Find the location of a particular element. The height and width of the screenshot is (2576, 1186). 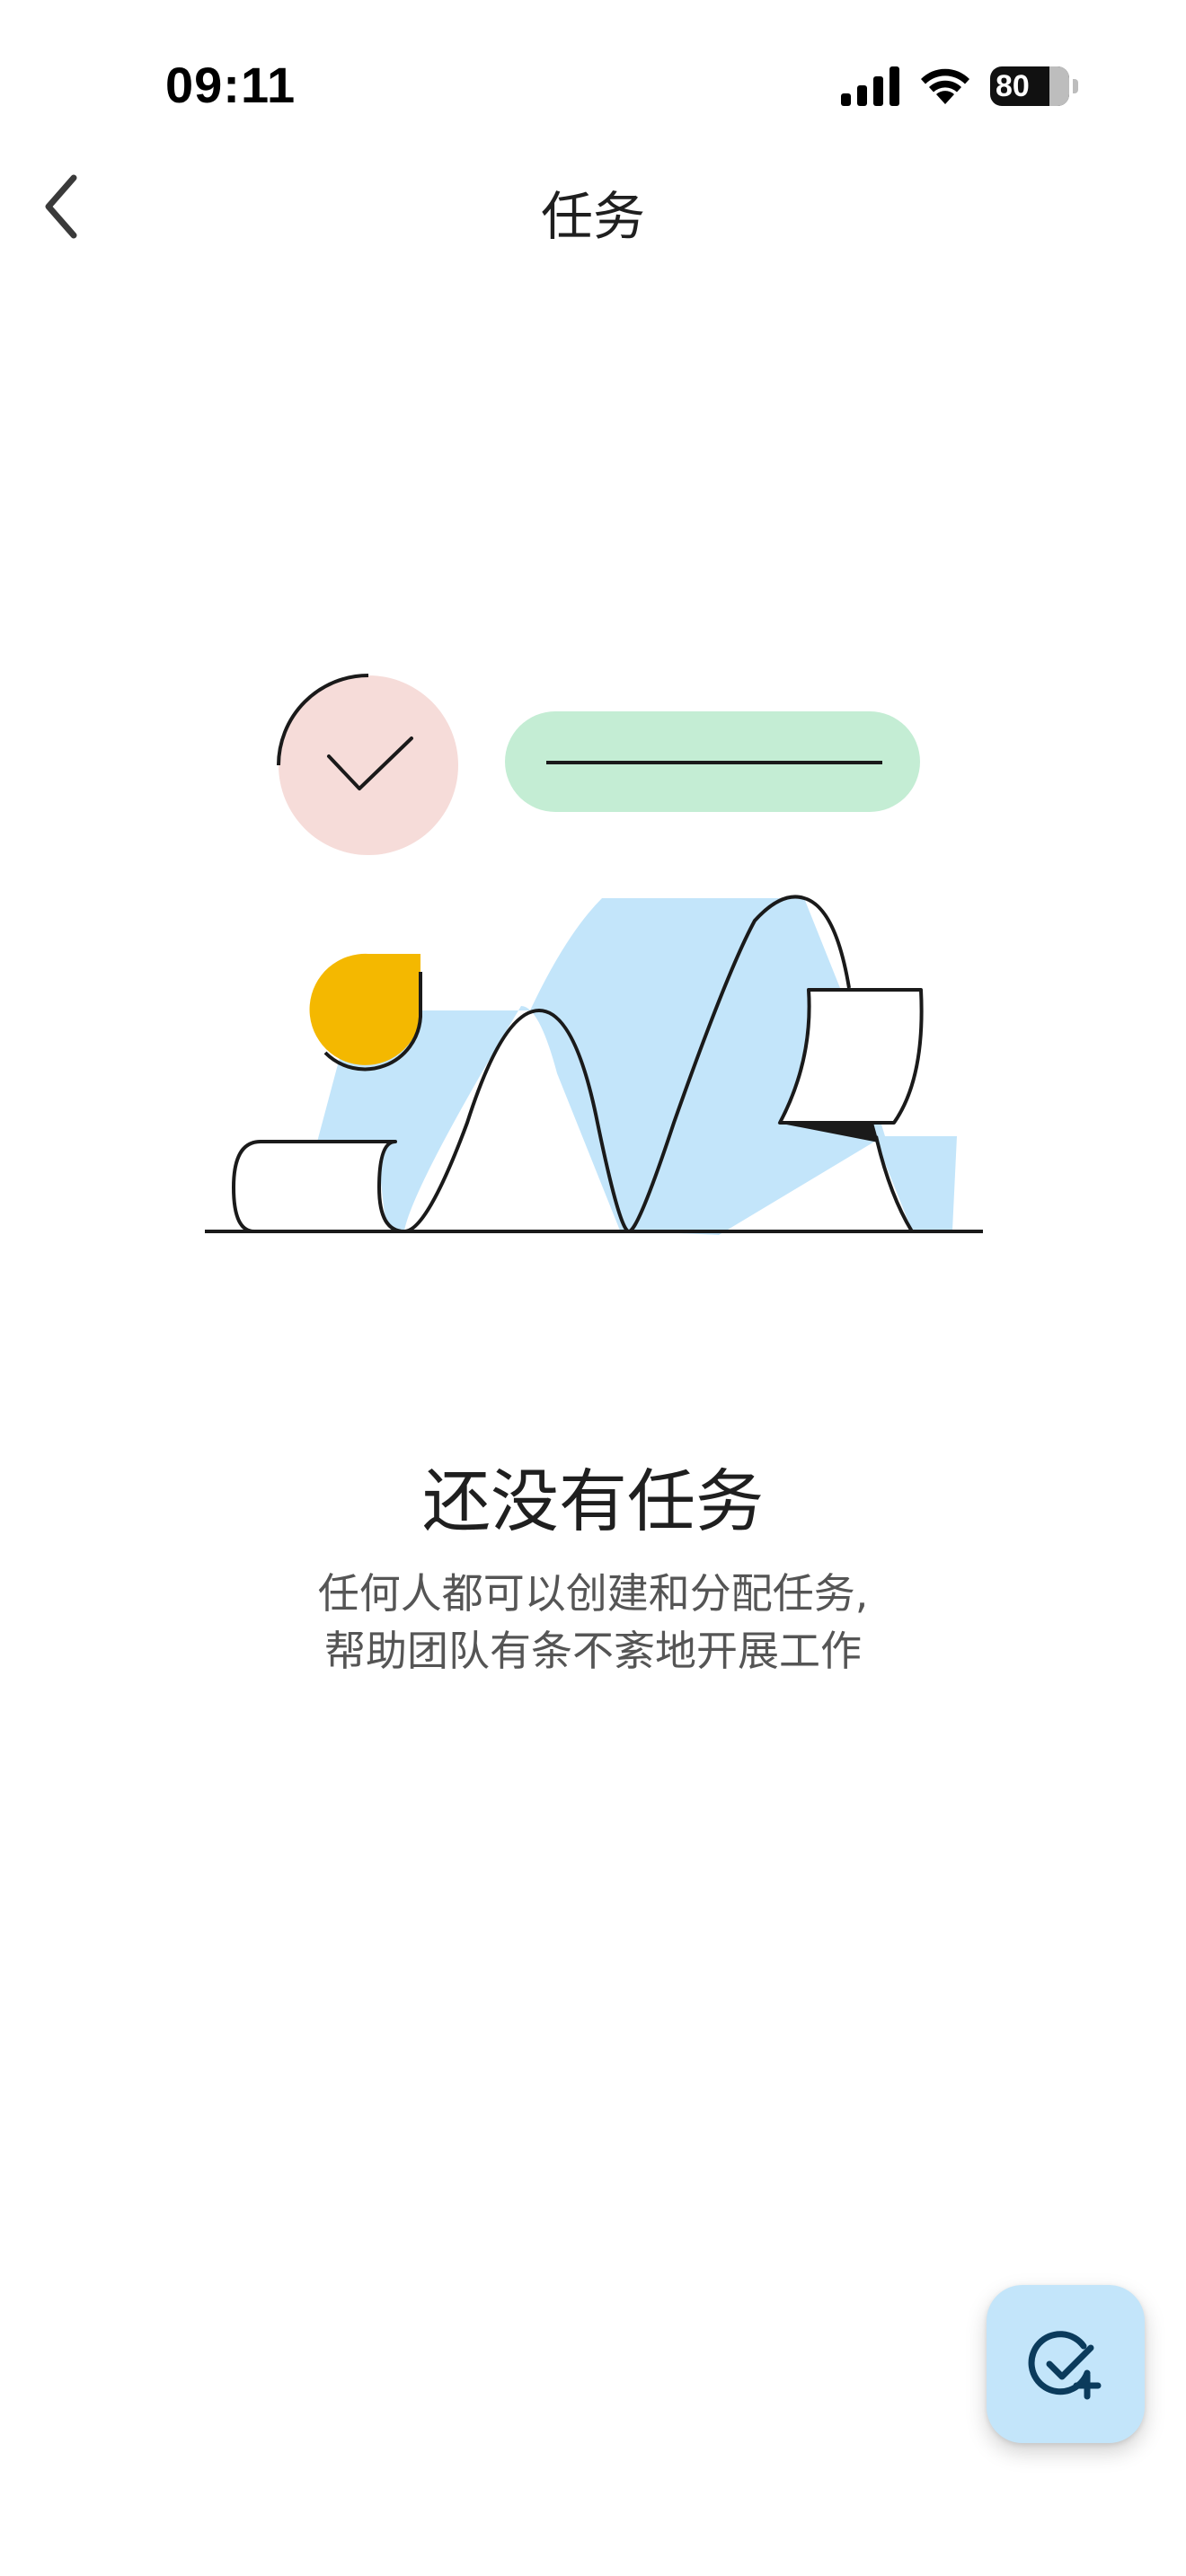

add-task-button is located at coordinates (1066, 2364).